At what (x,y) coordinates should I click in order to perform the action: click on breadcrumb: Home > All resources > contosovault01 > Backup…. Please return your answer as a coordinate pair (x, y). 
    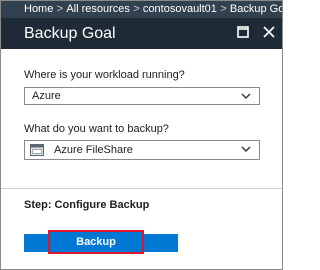
    Looking at the image, I should click on (141, 9).